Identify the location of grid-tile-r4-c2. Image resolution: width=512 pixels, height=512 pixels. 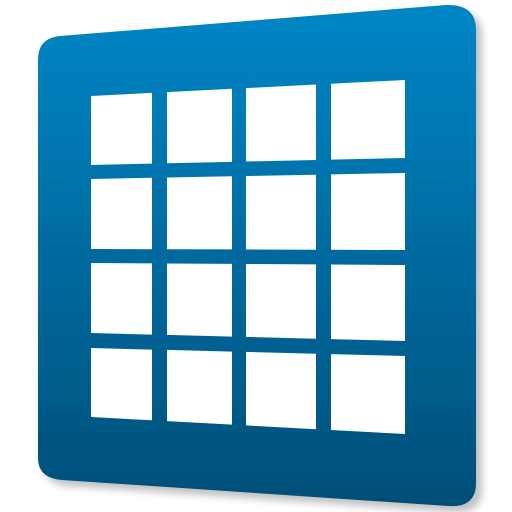
(199, 387).